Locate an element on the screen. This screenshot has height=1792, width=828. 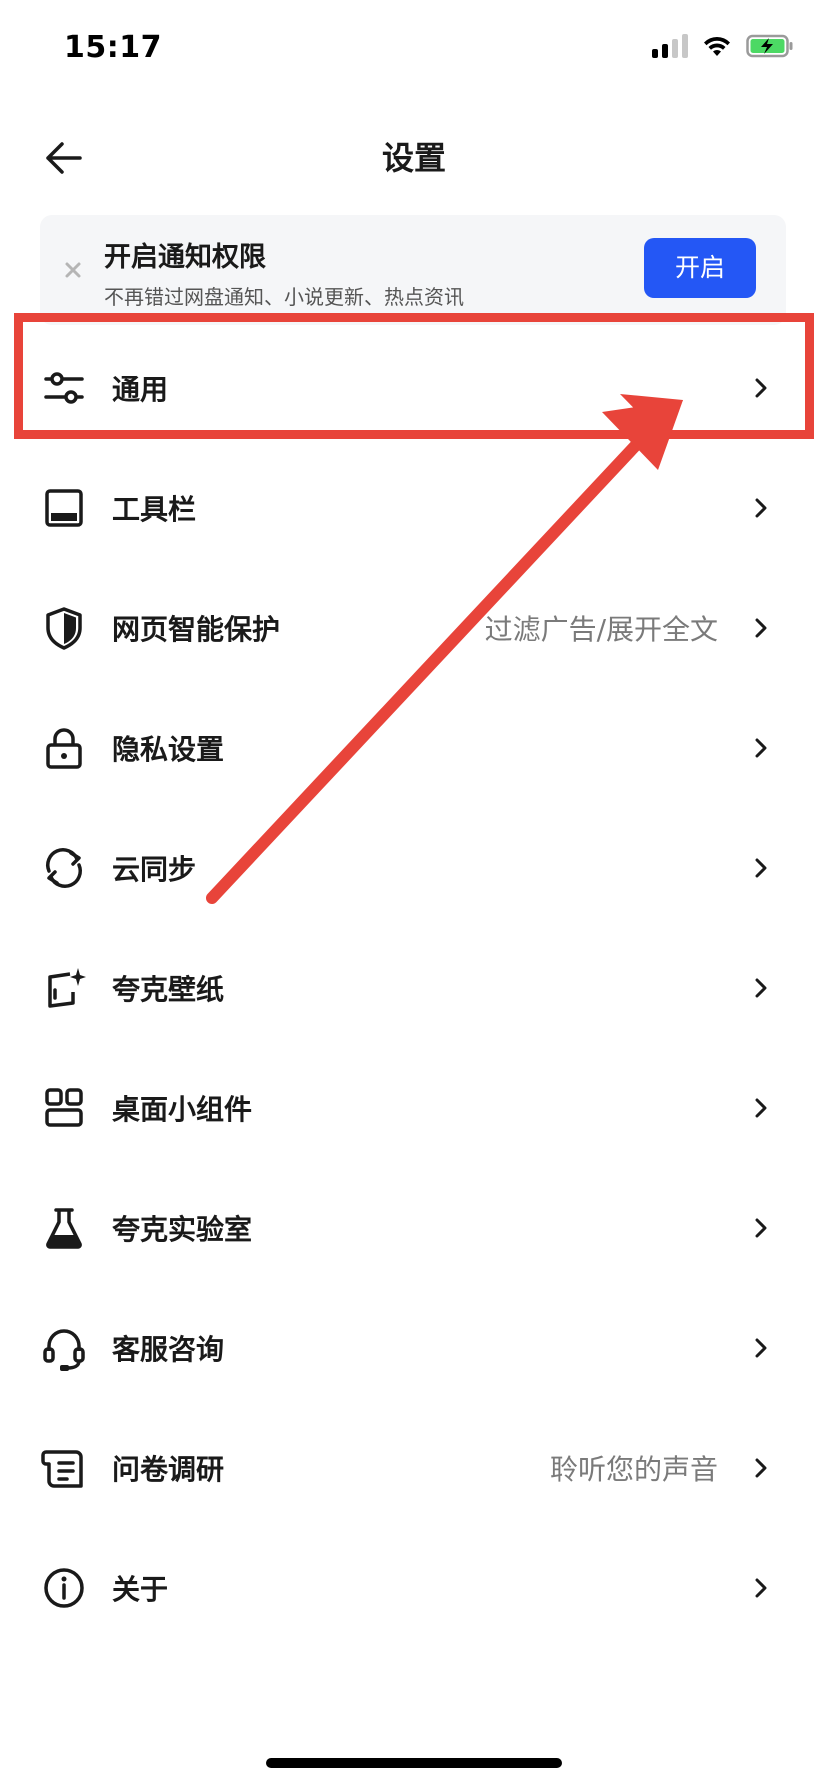
status-time: 15:17 is located at coordinates (113, 47).